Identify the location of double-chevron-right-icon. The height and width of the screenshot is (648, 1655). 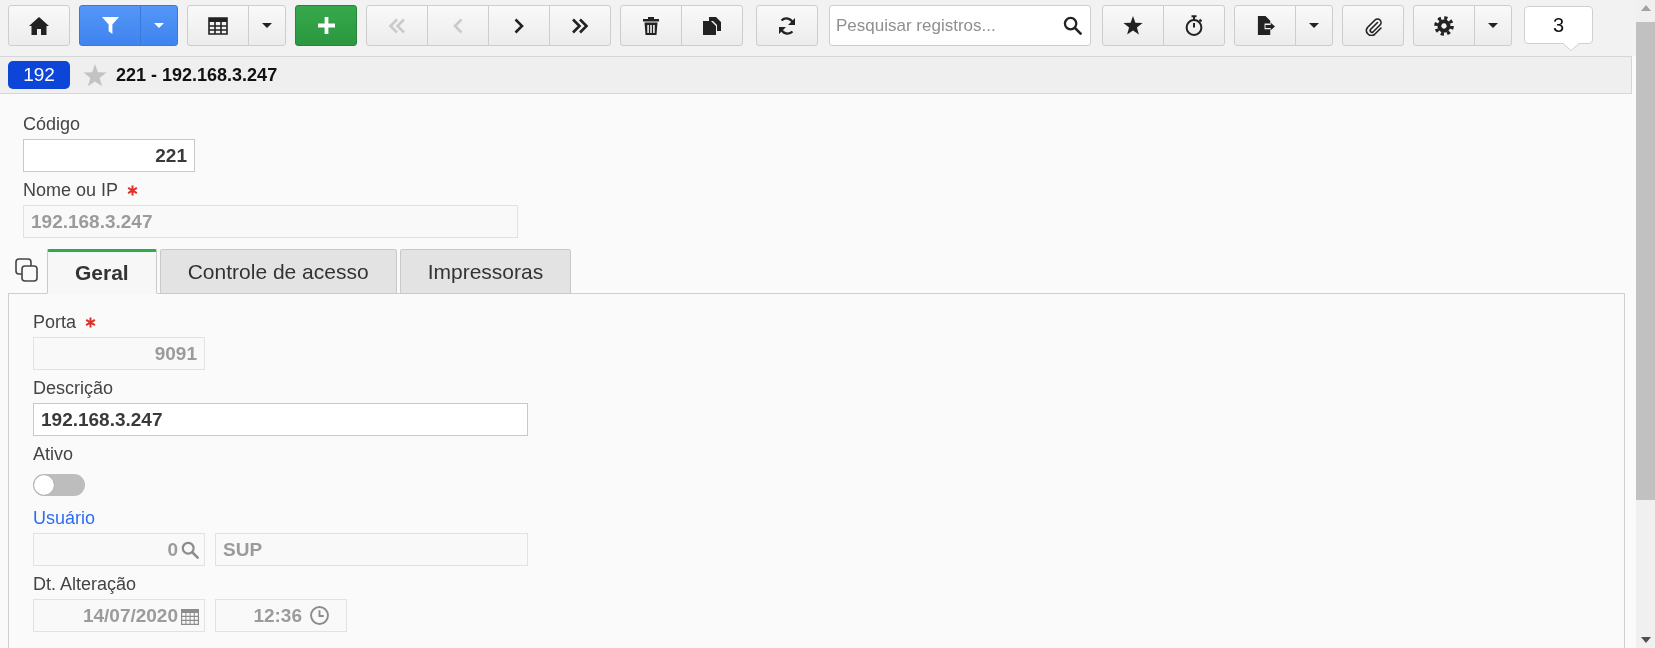
(580, 25).